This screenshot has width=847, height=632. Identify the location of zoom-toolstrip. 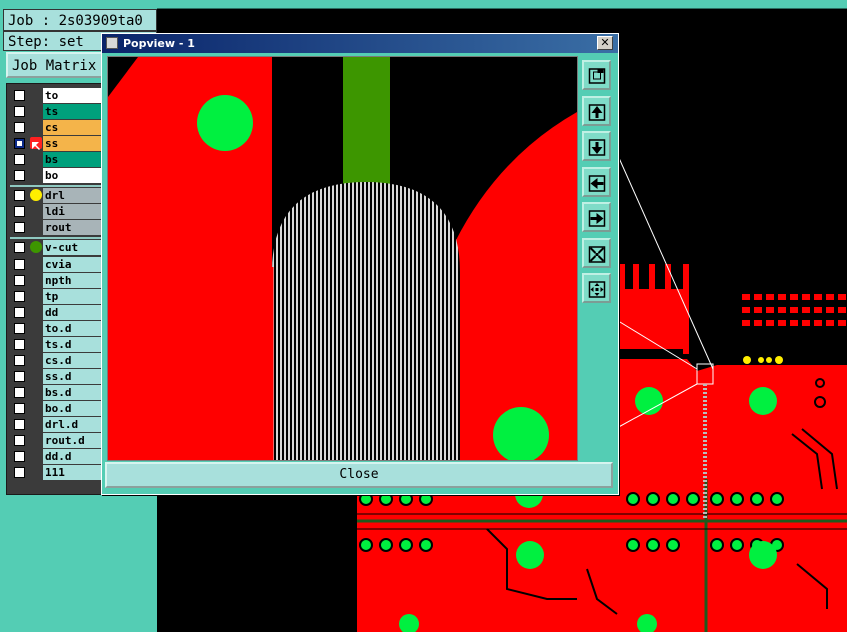
(596, 257).